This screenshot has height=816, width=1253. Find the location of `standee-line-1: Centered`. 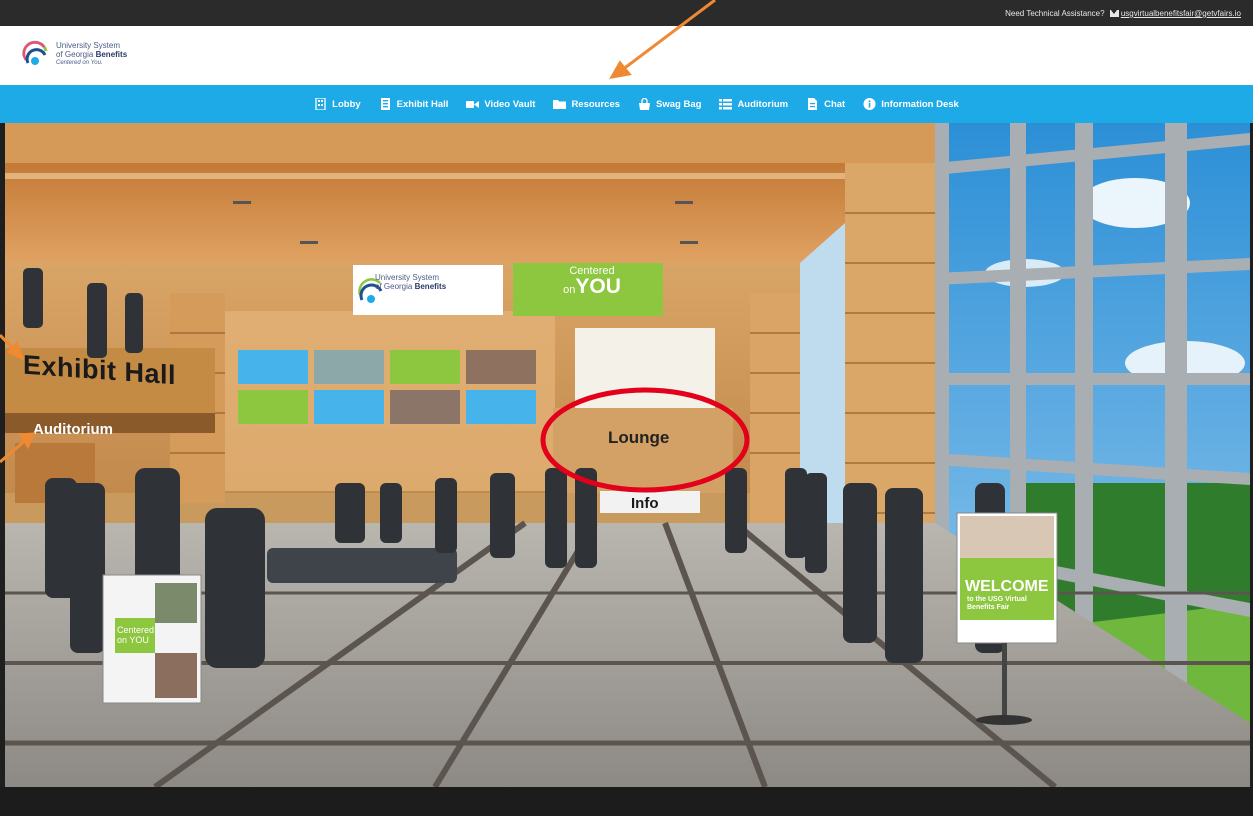

standee-line-1: Centered is located at coordinates (136, 630).